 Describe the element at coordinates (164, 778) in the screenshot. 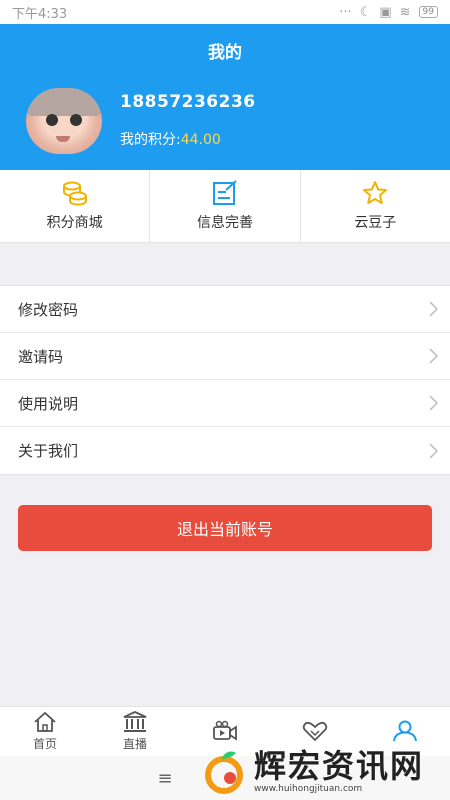

I see `menu-icon: ≡` at that location.